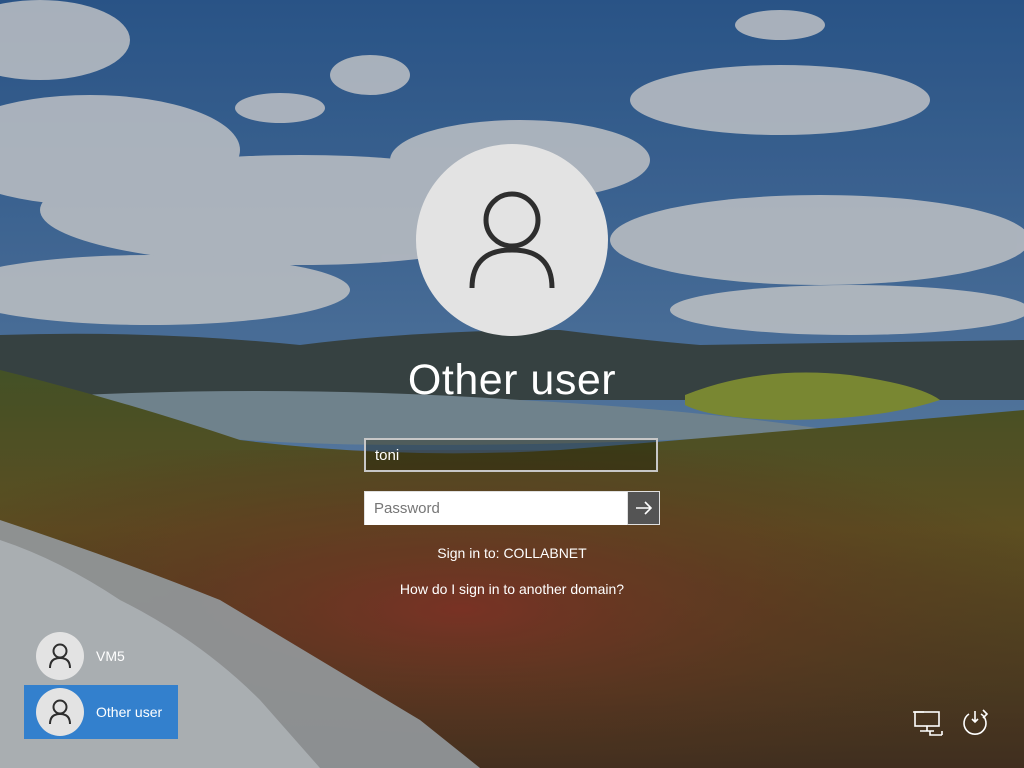 Image resolution: width=1024 pixels, height=768 pixels. I want to click on user-tile-label: Other user, so click(129, 712).